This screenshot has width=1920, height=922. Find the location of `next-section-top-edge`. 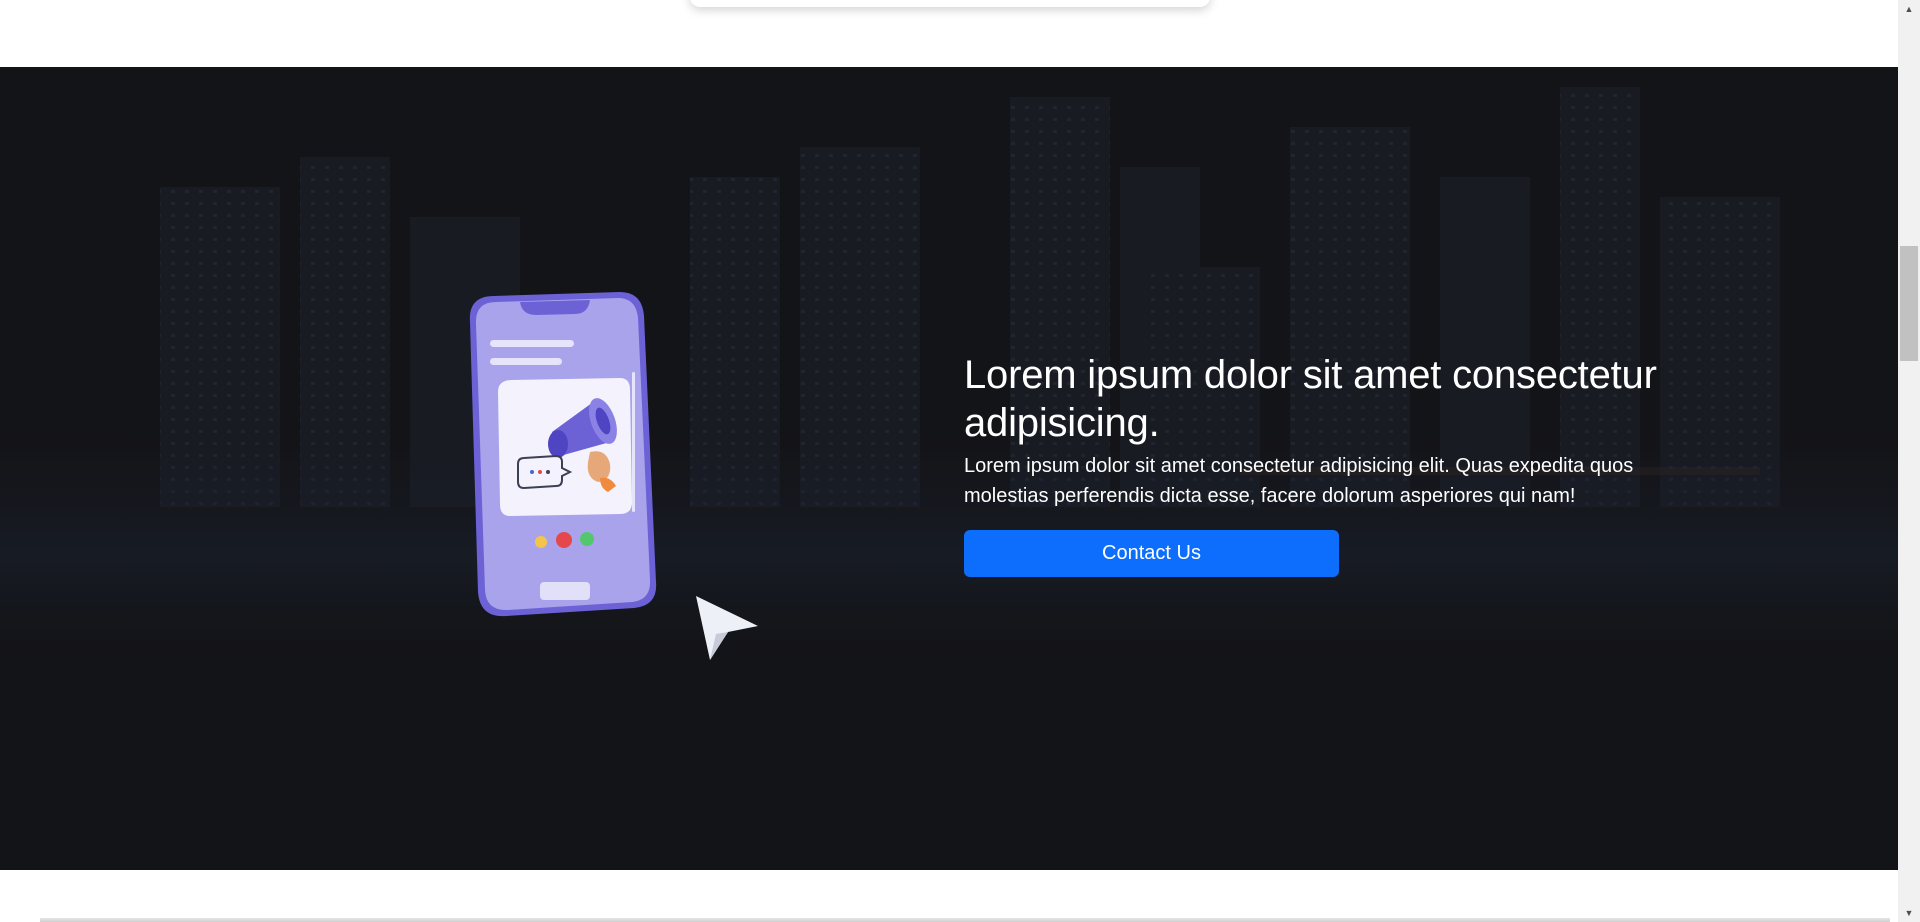

next-section-top-edge is located at coordinates (965, 920).